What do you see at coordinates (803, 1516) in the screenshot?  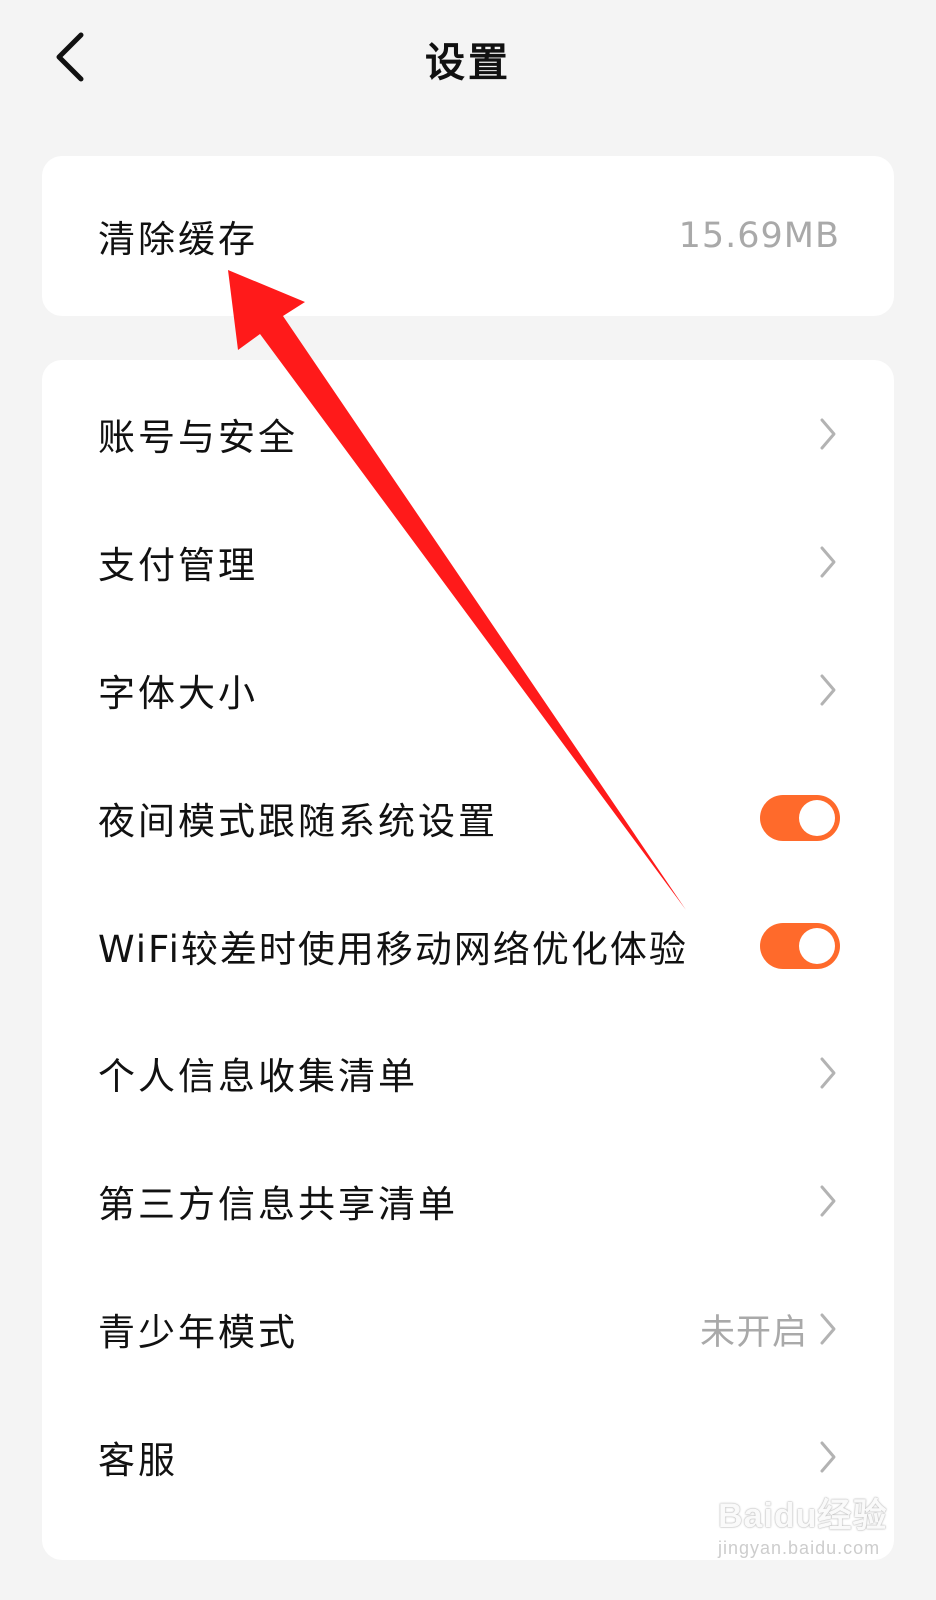 I see `watermark-logo: Baidu经验` at bounding box center [803, 1516].